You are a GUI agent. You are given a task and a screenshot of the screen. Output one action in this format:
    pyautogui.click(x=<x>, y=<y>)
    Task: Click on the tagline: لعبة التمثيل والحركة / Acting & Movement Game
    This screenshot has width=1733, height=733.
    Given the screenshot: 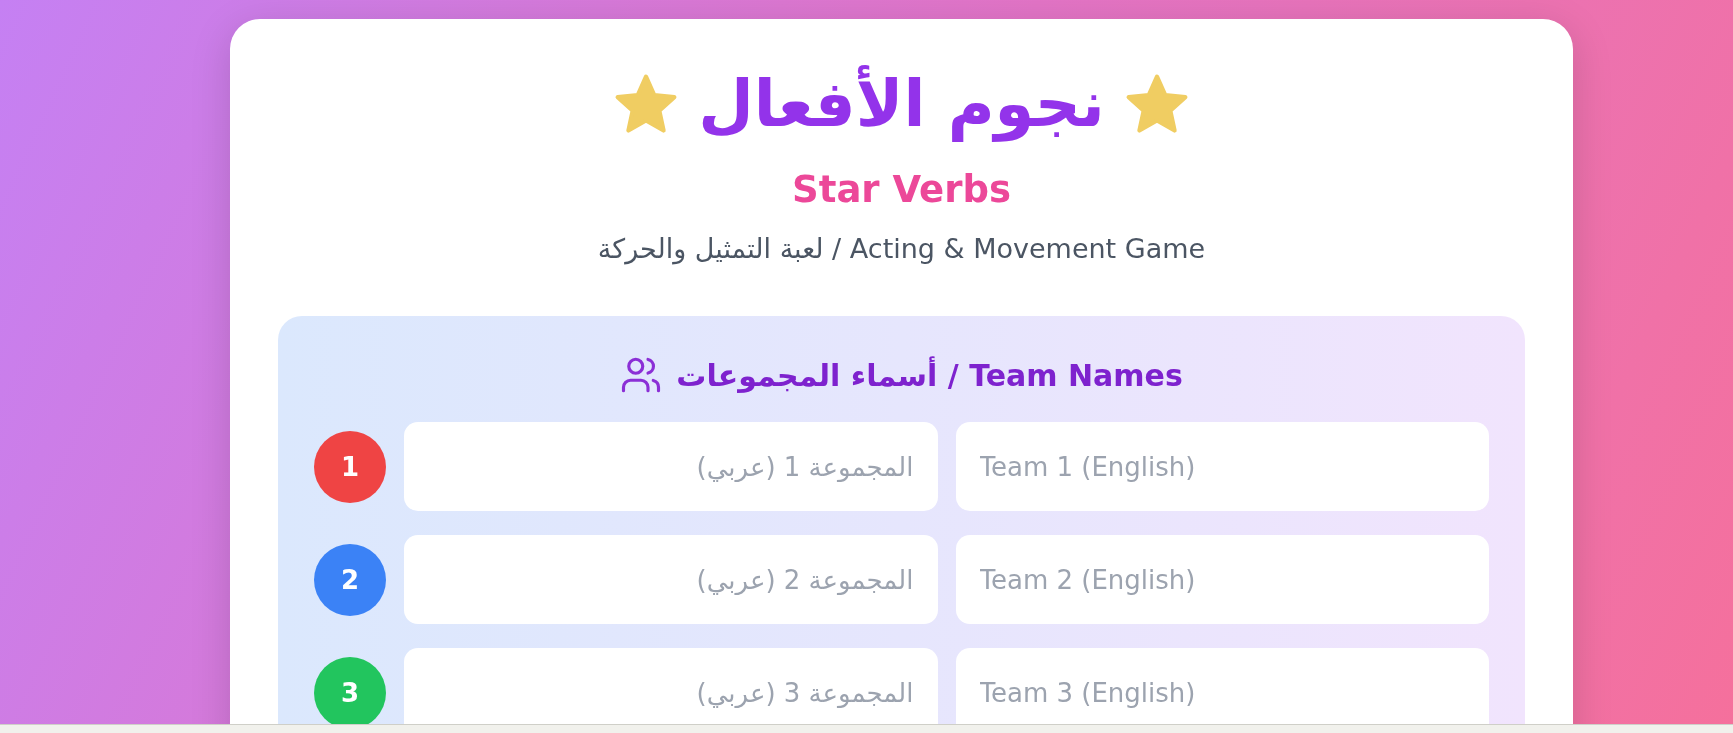 What is the action you would take?
    pyautogui.click(x=901, y=249)
    